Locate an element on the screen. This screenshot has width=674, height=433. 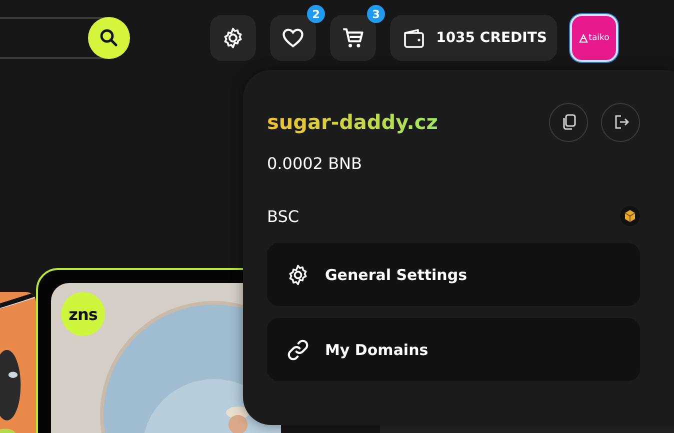
wallet-icon is located at coordinates (414, 38).